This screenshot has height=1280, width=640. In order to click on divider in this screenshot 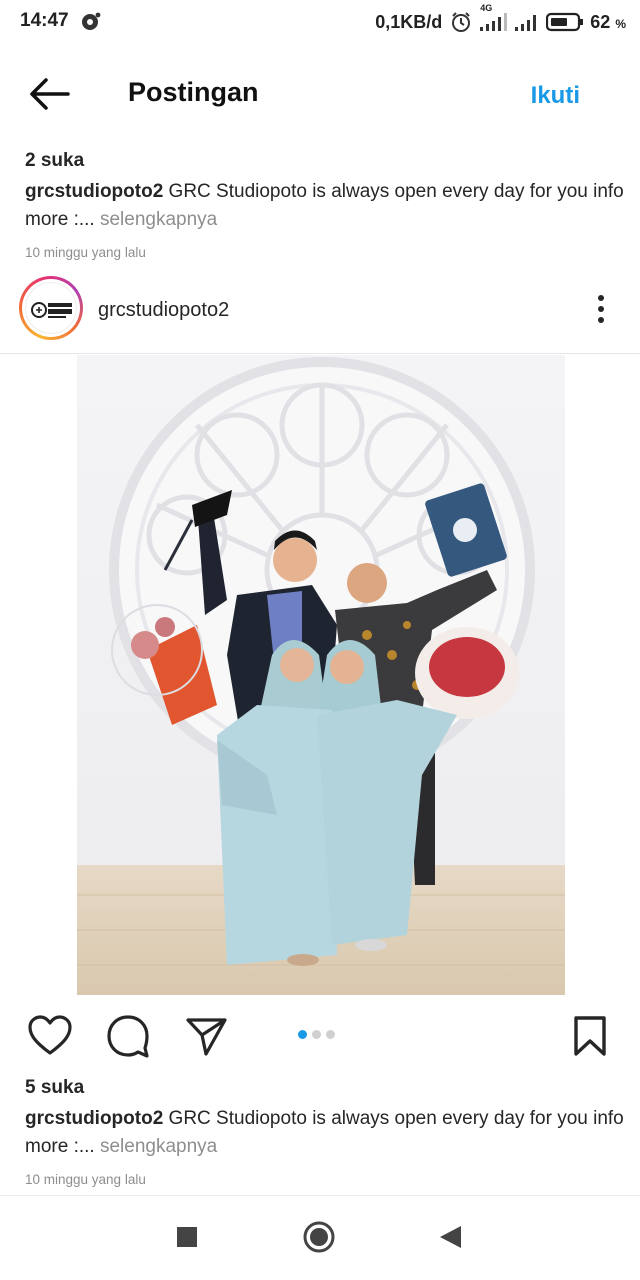, I will do `click(320, 353)`.